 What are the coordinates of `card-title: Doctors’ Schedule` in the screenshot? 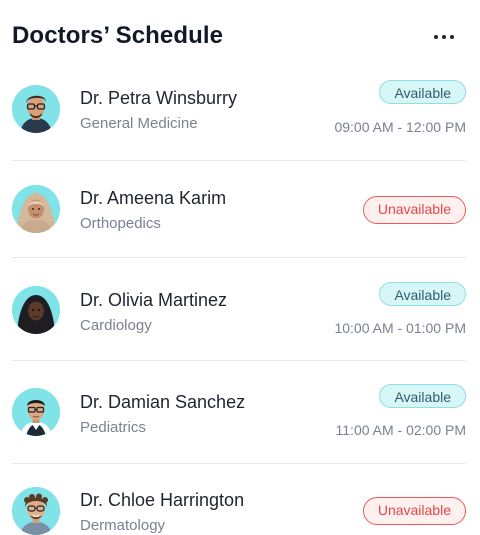 It's located at (118, 35).